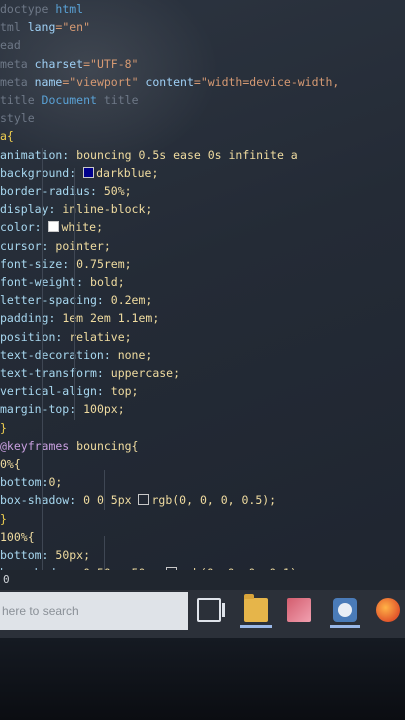  I want to click on code-token: doctype, so click(24, 9).